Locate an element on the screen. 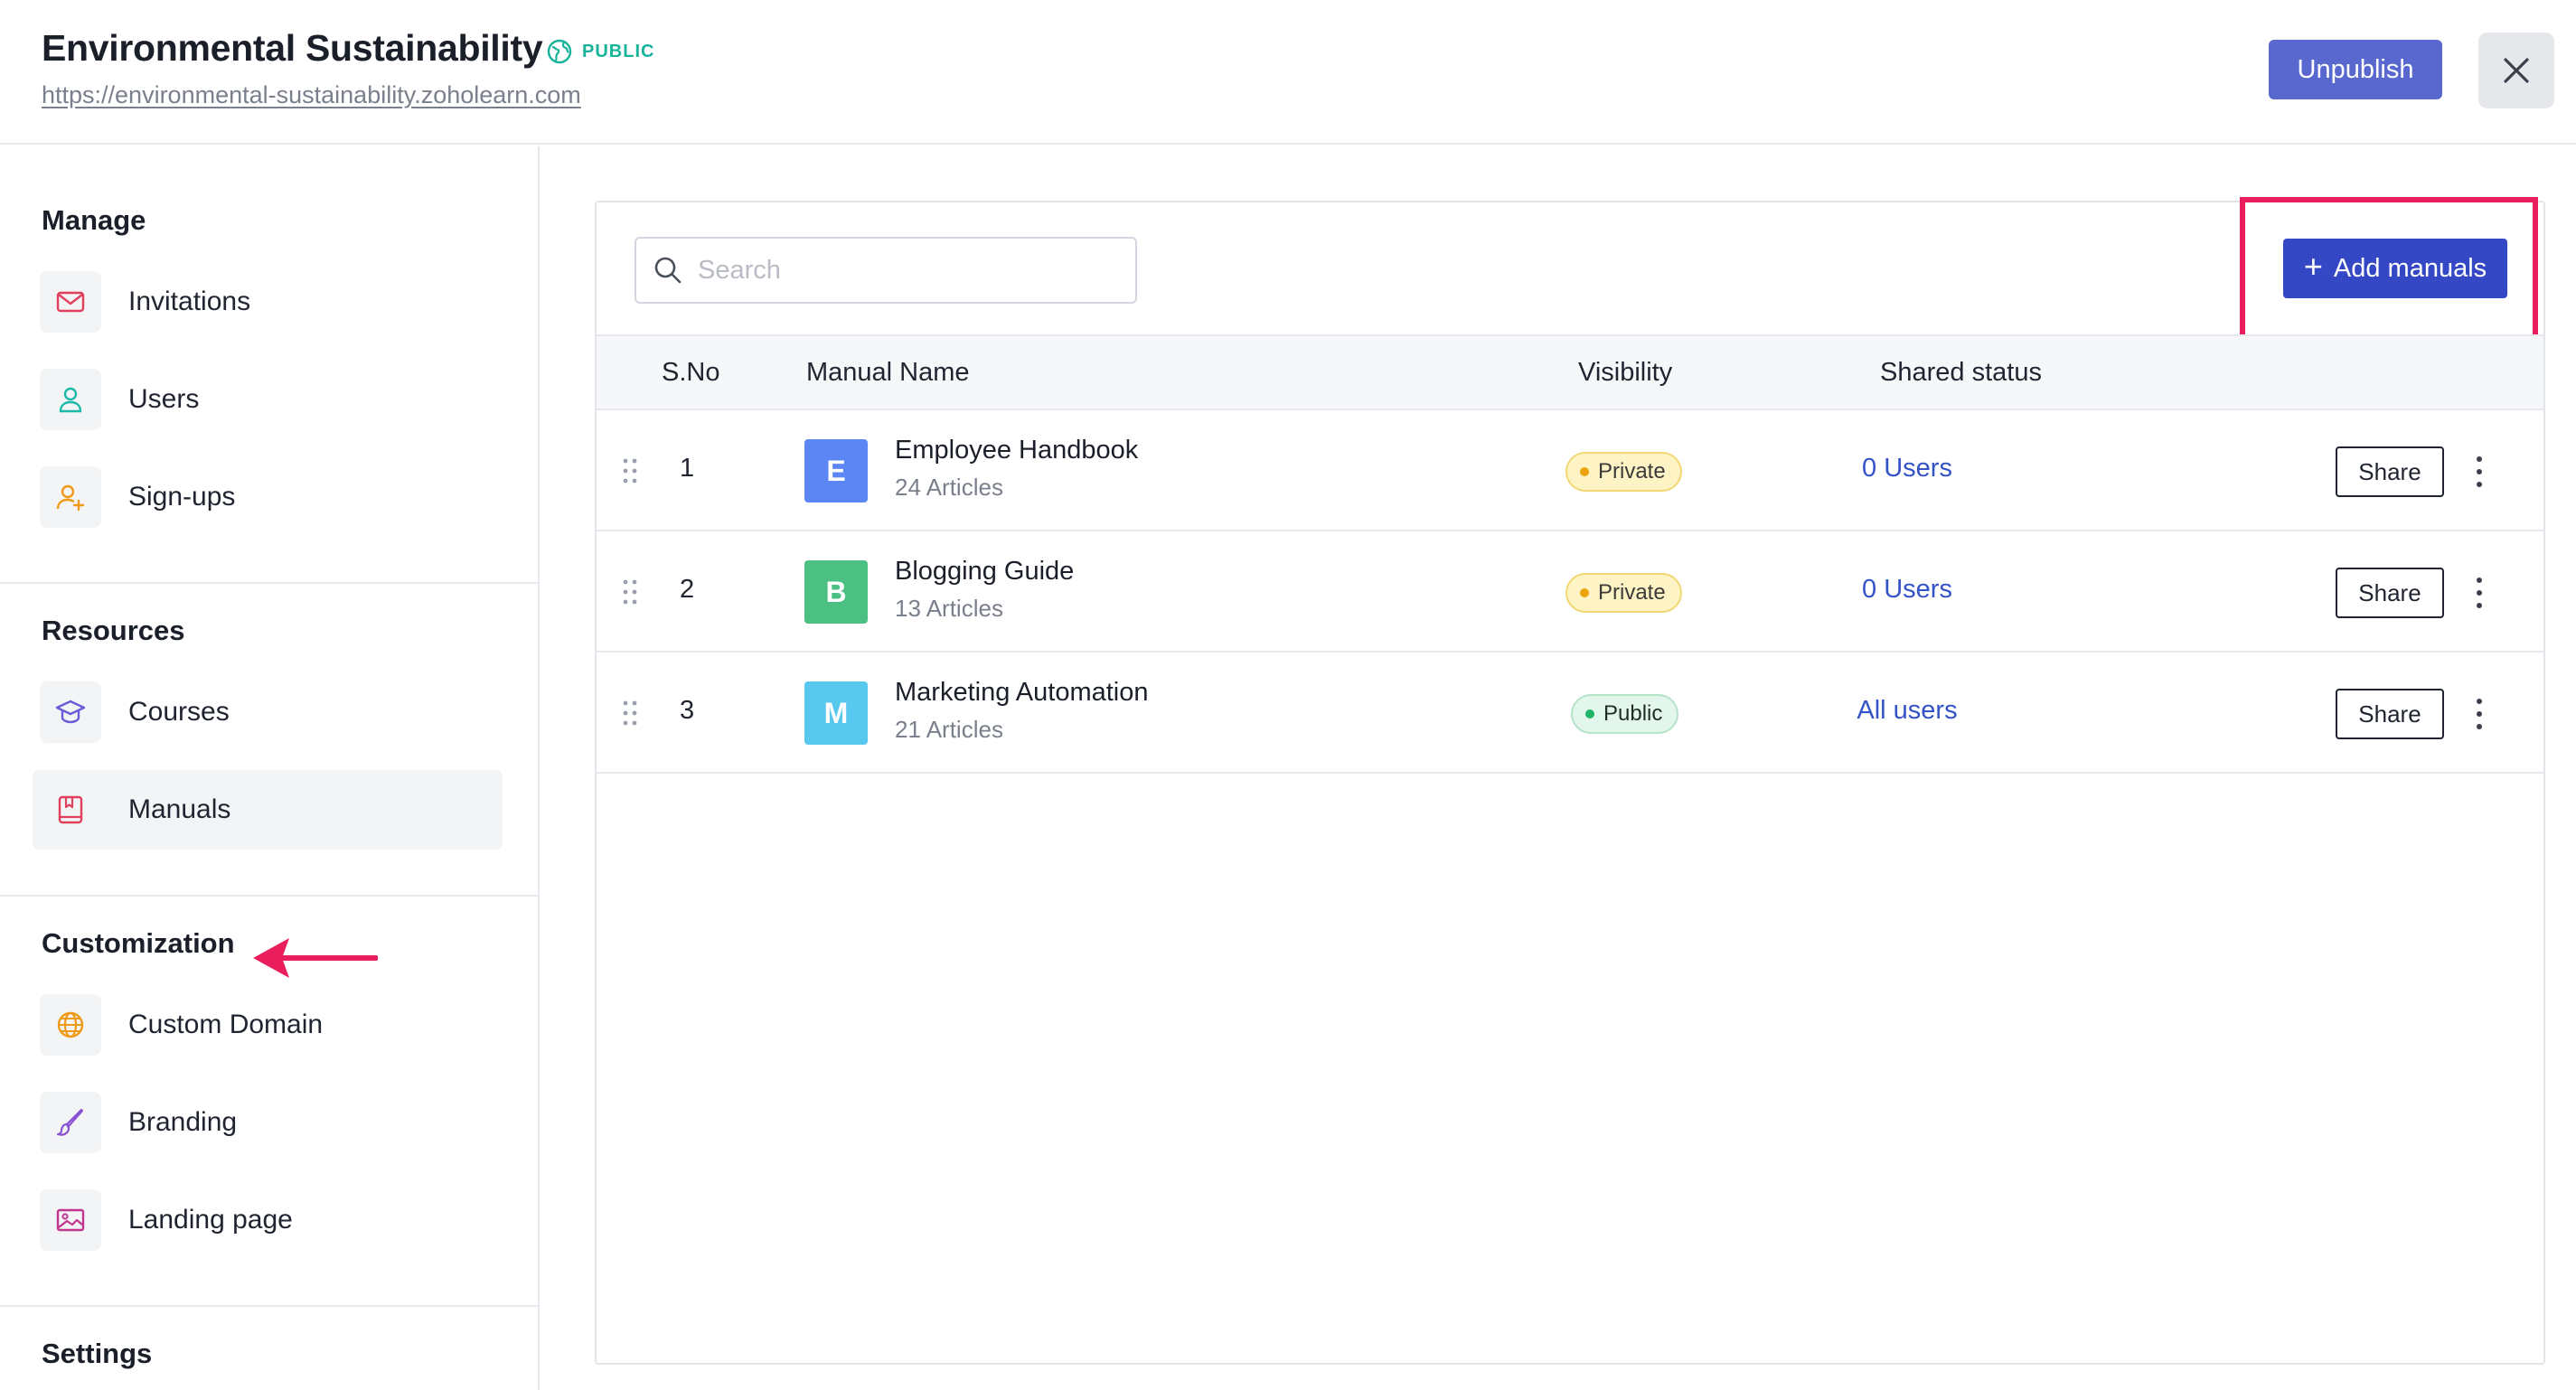  sidebar-item-sign-ups: Sign-ups is located at coordinates (268, 497).